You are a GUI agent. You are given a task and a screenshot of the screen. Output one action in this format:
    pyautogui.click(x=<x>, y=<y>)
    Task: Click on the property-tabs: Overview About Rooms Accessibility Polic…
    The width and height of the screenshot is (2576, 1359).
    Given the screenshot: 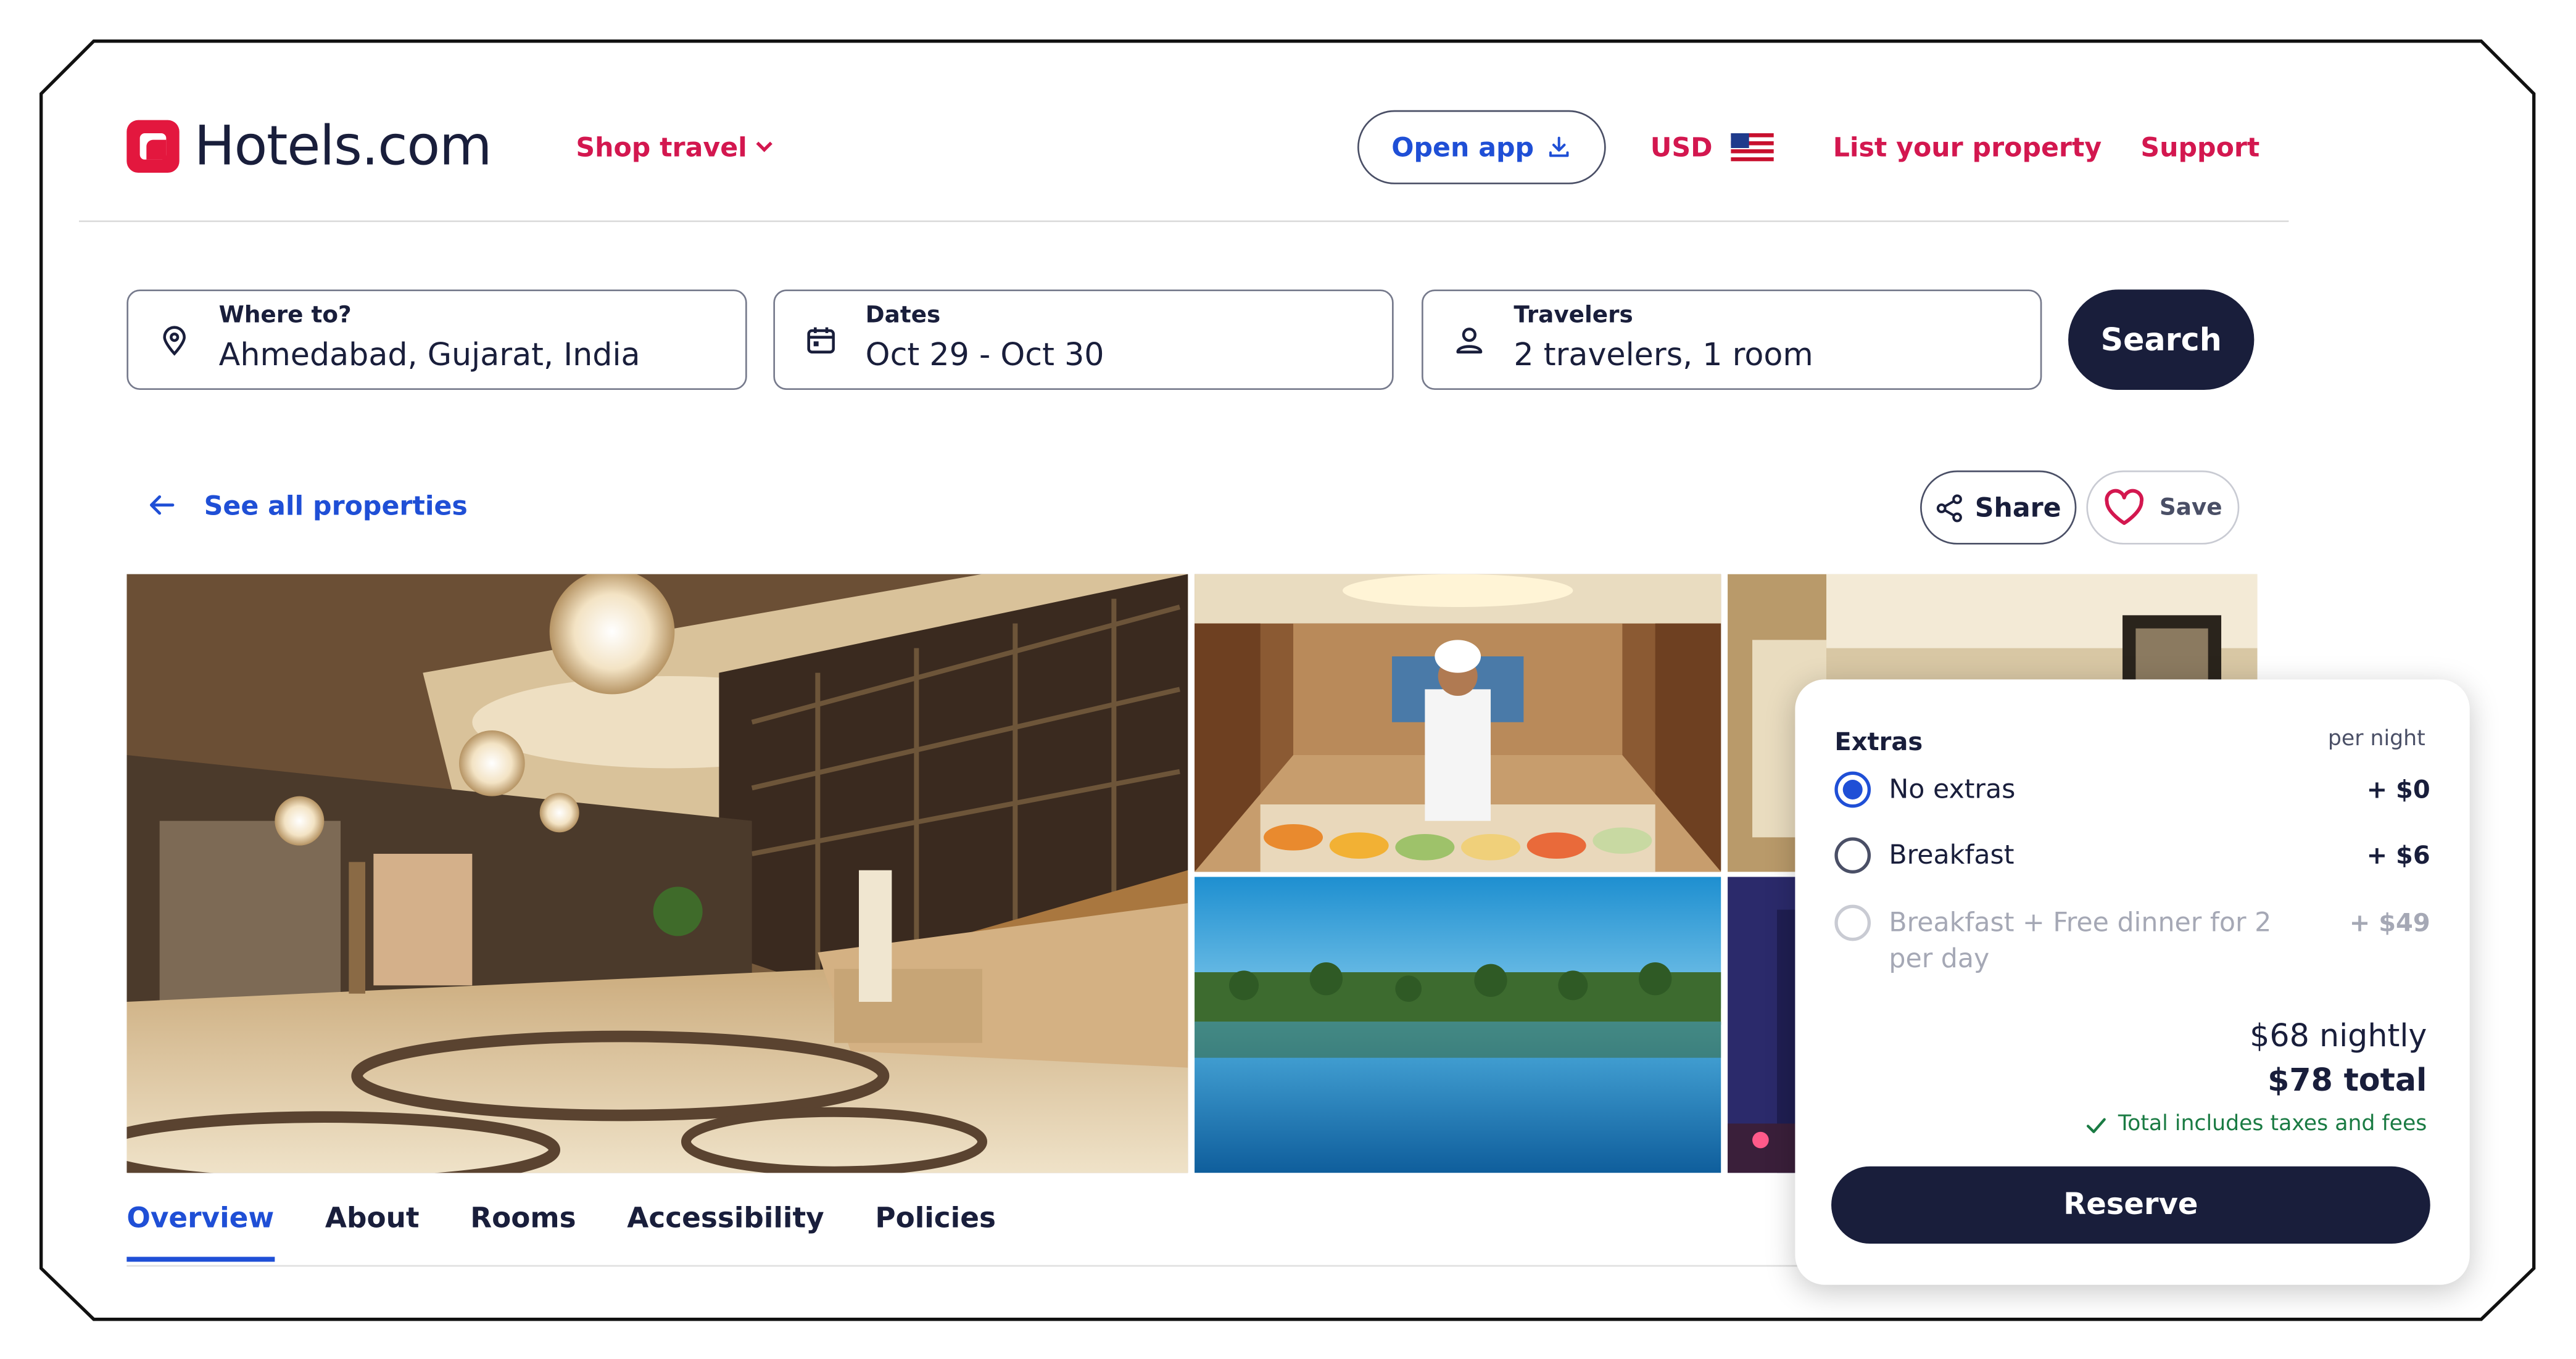 What is the action you would take?
    pyautogui.click(x=586, y=1232)
    